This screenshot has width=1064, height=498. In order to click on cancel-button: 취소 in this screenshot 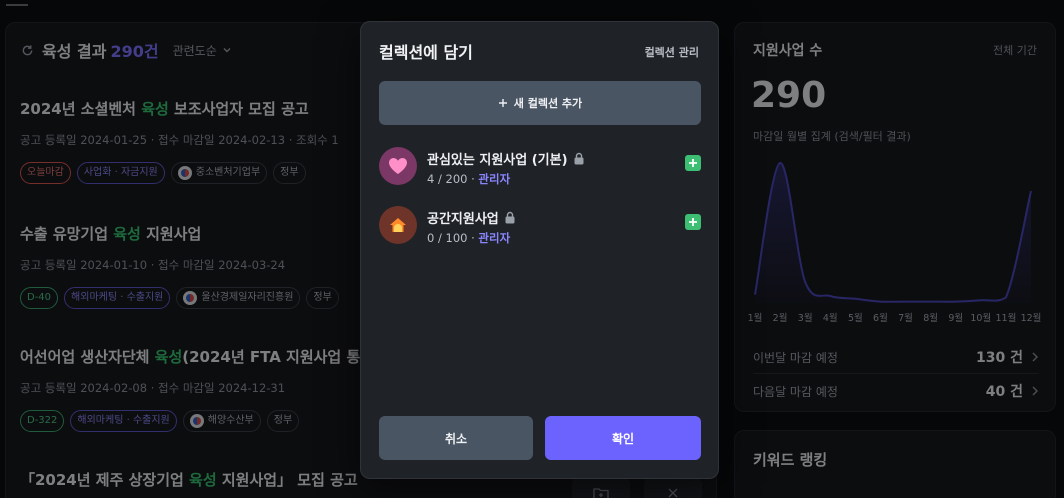, I will do `click(456, 438)`.